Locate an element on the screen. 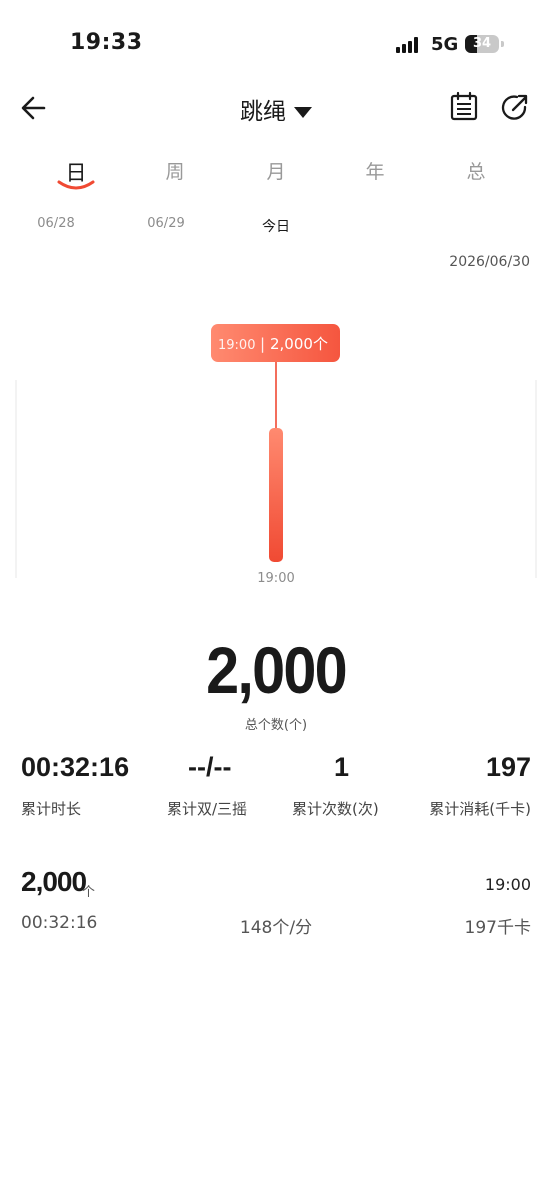  total-count: 2,000 is located at coordinates (276, 670).